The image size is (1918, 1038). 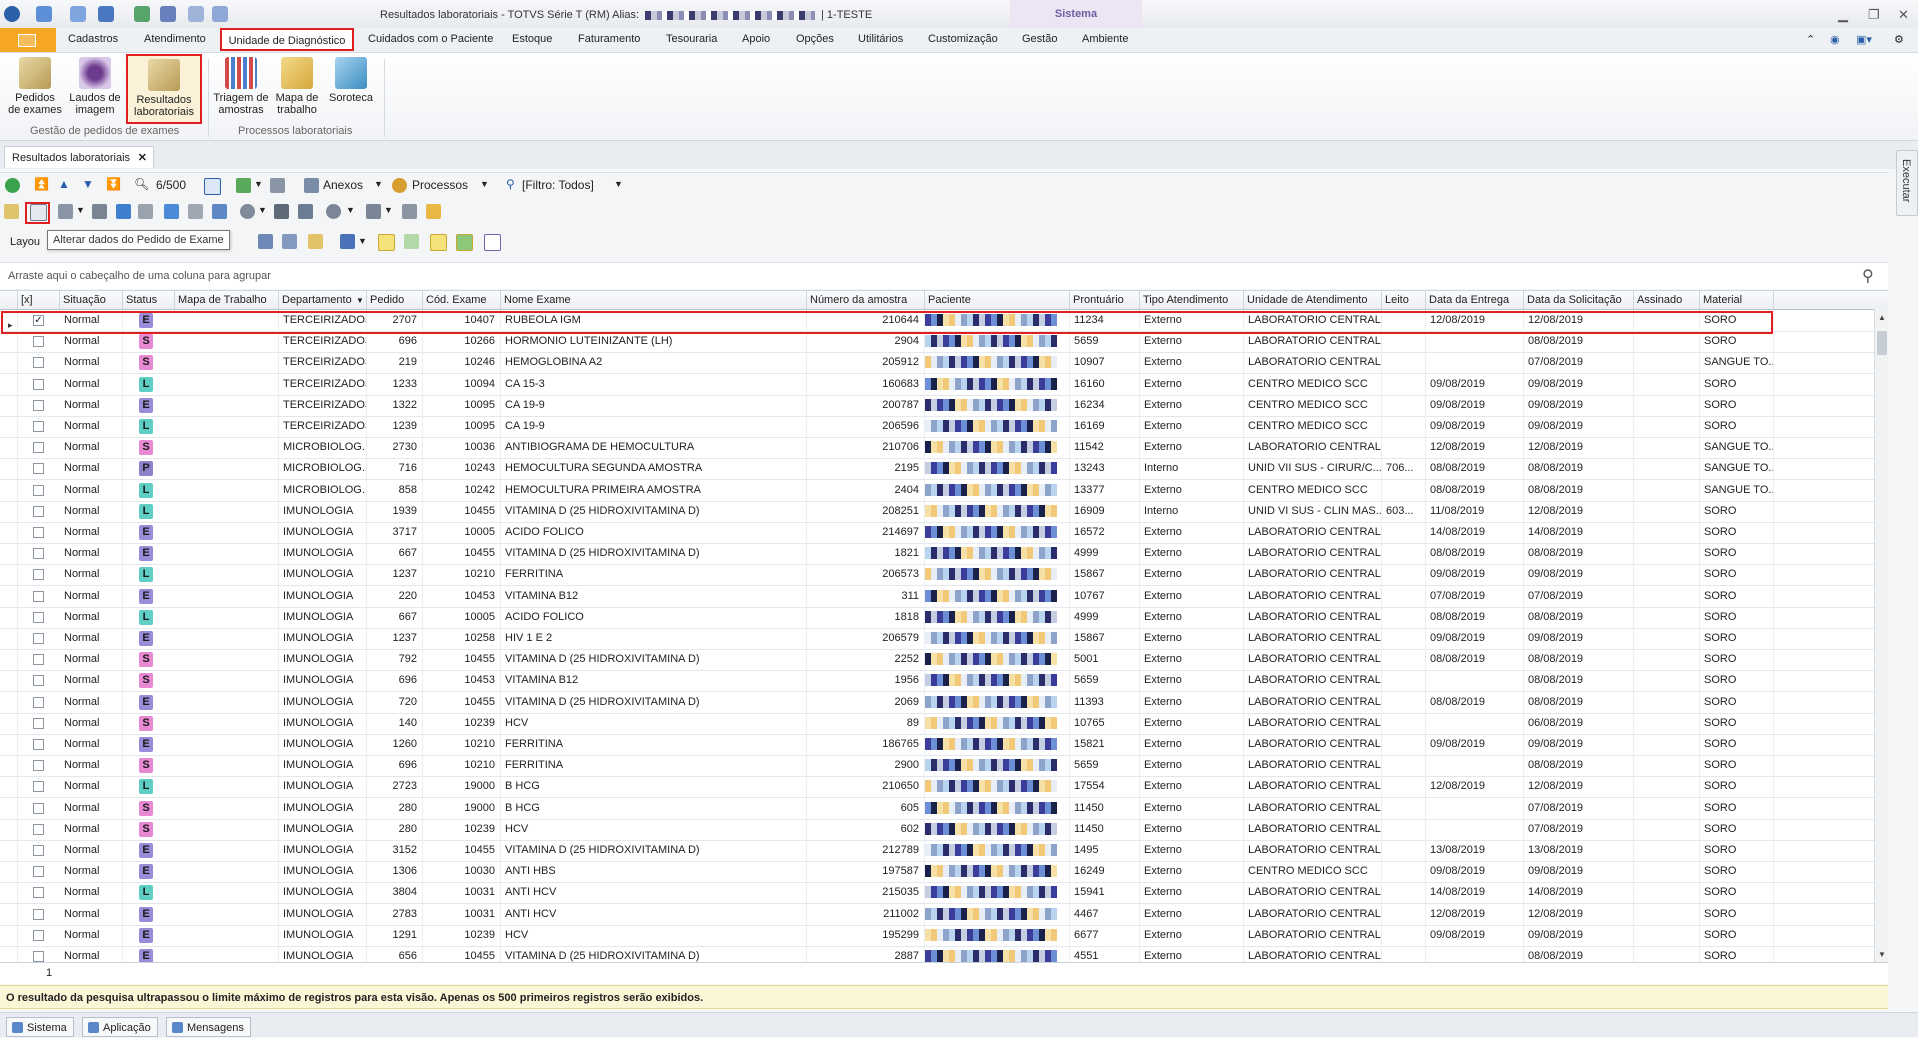 I want to click on ribbon-collapse-icon: ⌃, so click(x=1810, y=39).